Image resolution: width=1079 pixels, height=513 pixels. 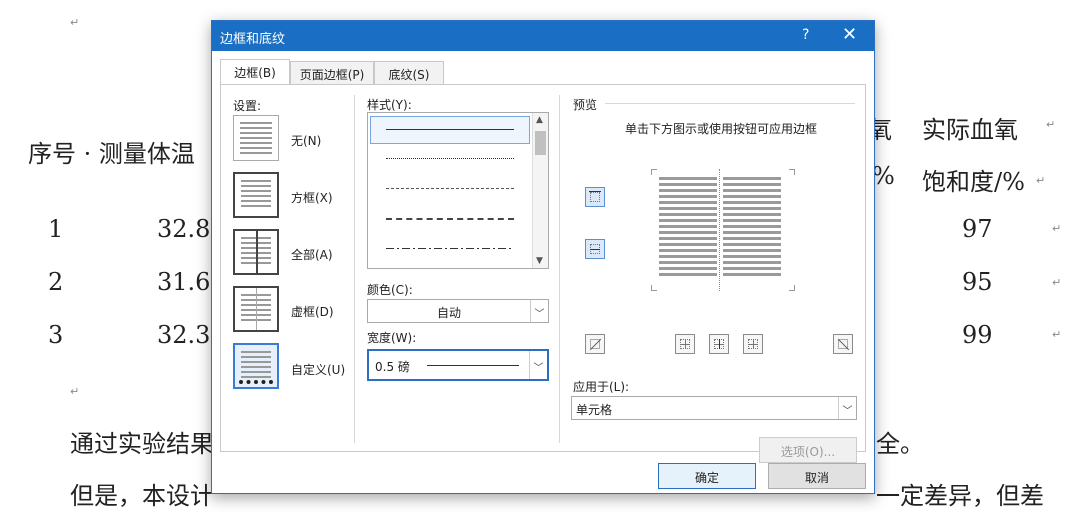 I want to click on color-label: 颜色(C):, so click(x=390, y=290).